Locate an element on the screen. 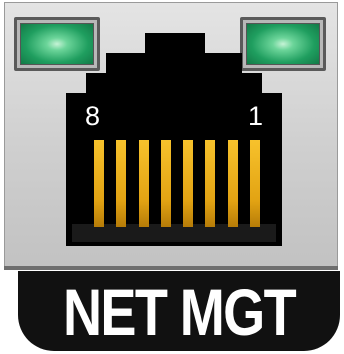  contact-pins is located at coordinates (177, 183).